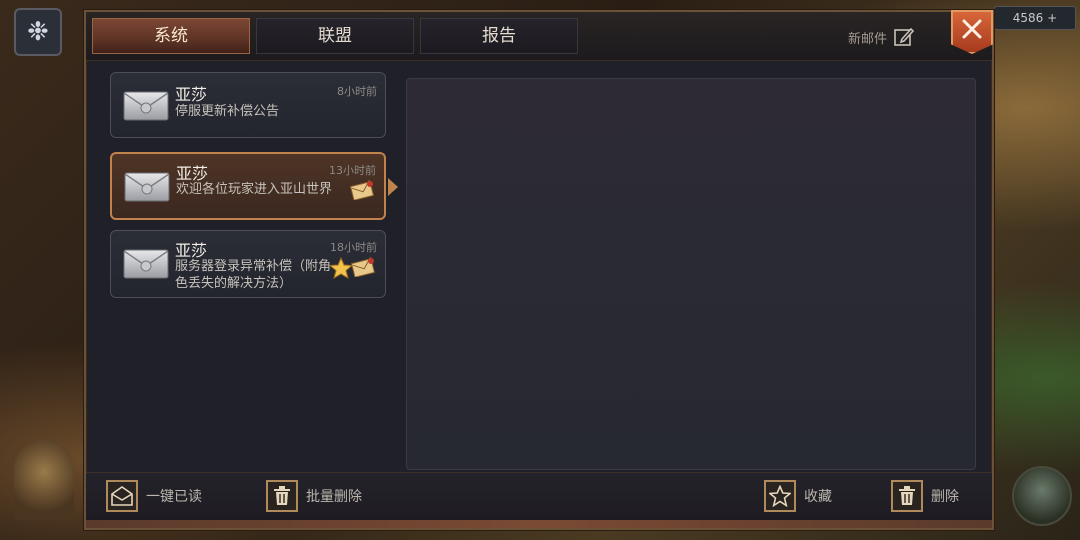 The width and height of the screenshot is (1080, 540). I want to click on new-mail-button: 新邮件, so click(881, 37).